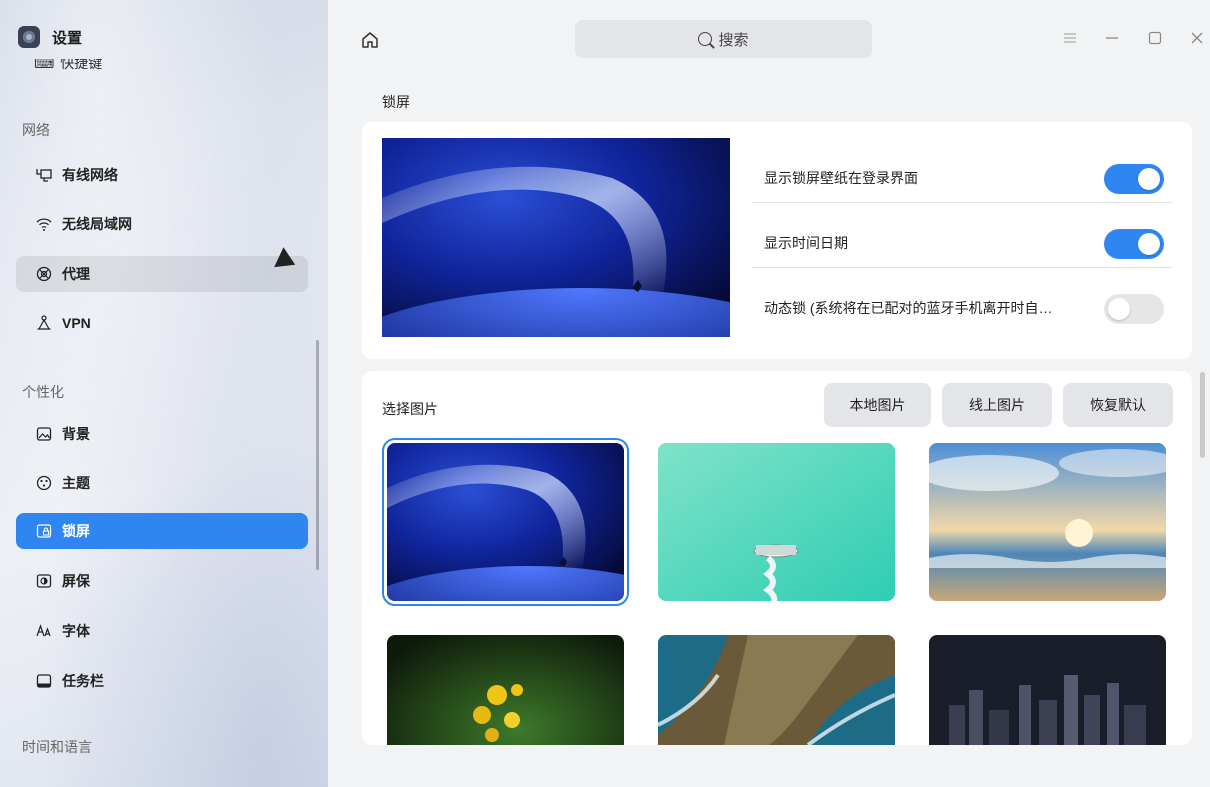 Image resolution: width=1210 pixels, height=787 pixels. I want to click on maximize-icon, so click(1155, 38).